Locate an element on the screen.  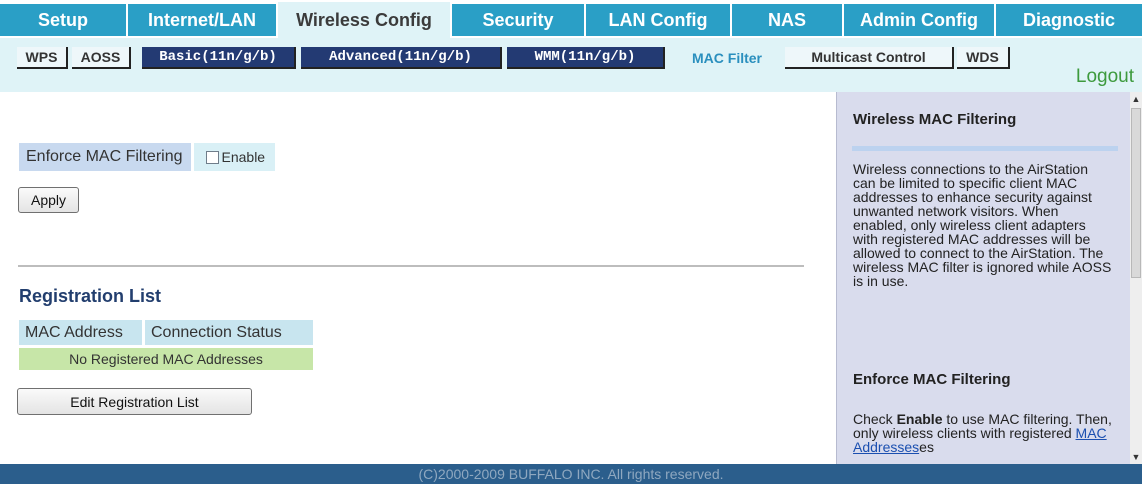
tab-setup: Setup is located at coordinates (63, 20).